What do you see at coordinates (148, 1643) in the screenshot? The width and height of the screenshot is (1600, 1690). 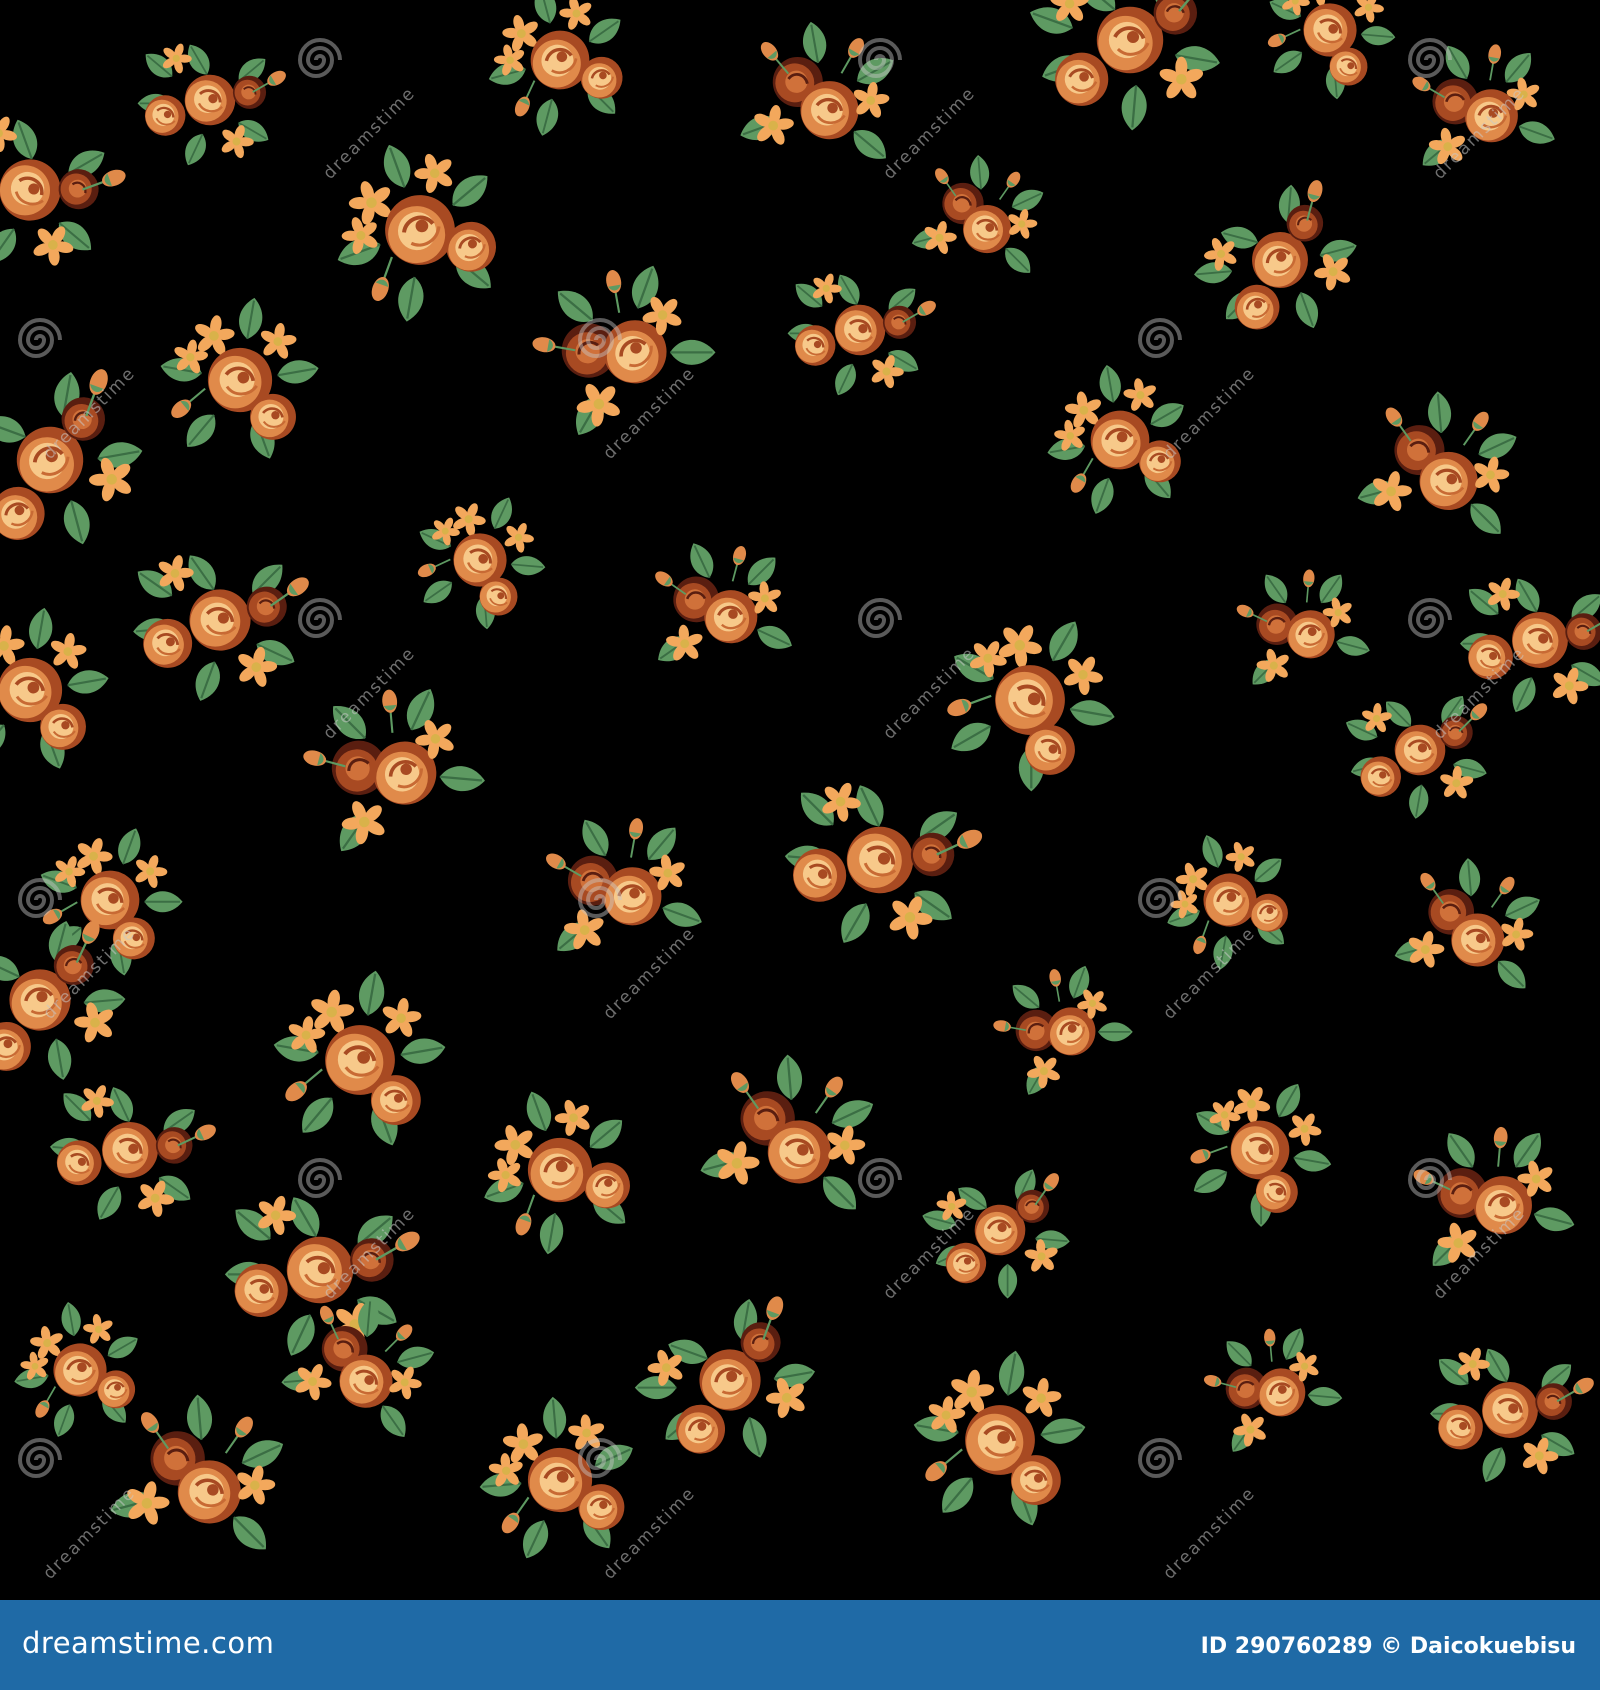 I see `brand-wordmark: dreamstime.com` at bounding box center [148, 1643].